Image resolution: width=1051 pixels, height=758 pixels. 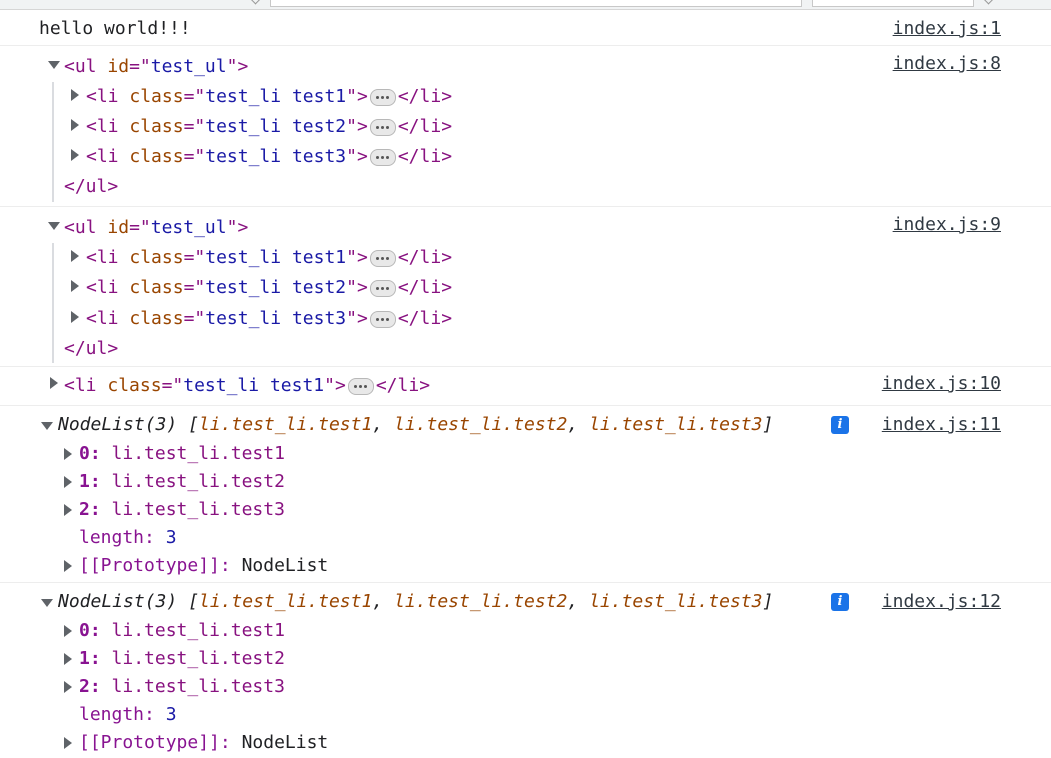 What do you see at coordinates (941, 425) in the screenshot?
I see `source-link: index.js:11` at bounding box center [941, 425].